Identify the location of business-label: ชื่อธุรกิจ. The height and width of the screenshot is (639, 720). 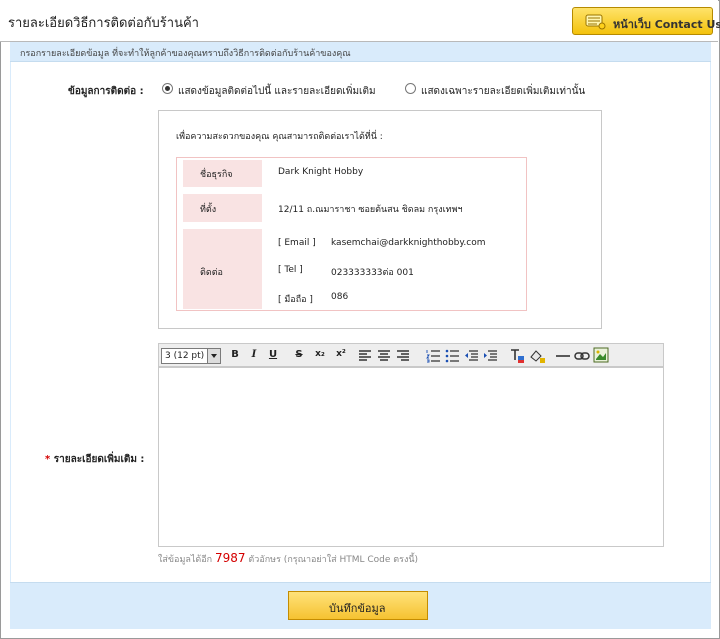
(216, 175).